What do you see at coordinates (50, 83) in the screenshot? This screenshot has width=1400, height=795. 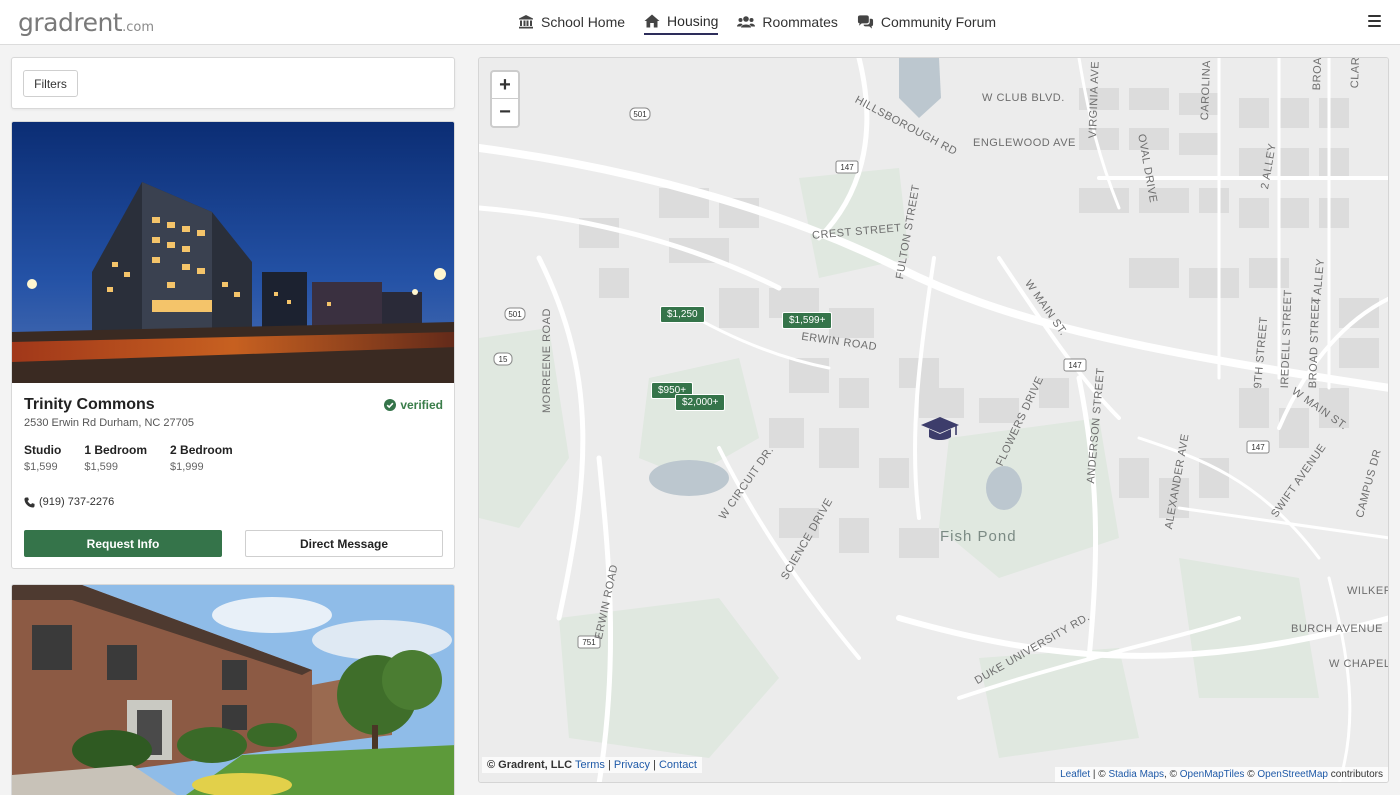 I see `filters-button: Filters` at bounding box center [50, 83].